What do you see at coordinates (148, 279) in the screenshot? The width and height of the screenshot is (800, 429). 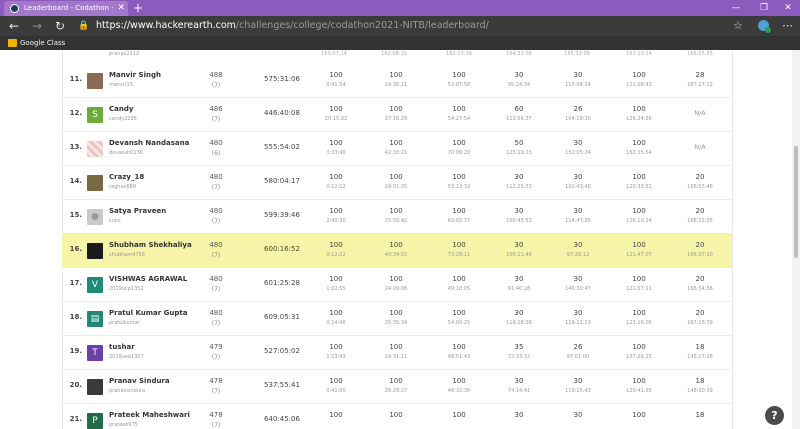 I see `participant-name: VISHWAS AGRAWAL` at bounding box center [148, 279].